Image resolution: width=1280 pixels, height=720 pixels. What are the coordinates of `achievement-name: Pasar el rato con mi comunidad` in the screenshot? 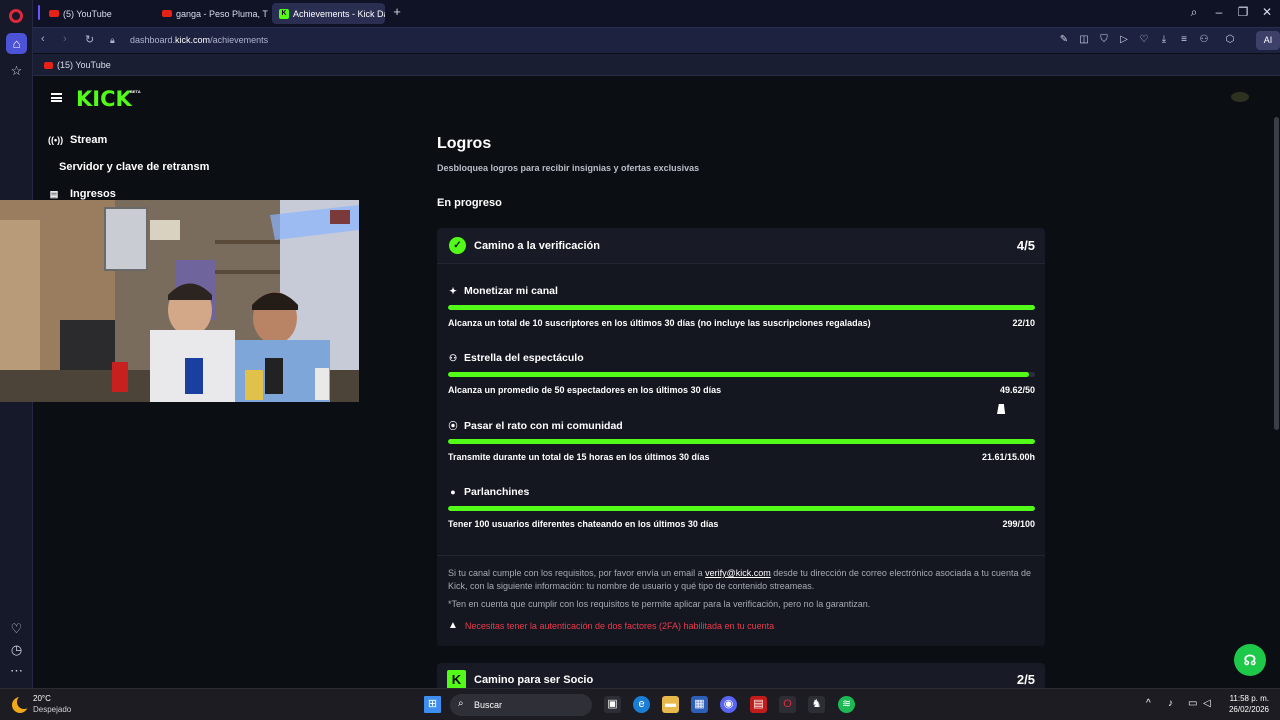 It's located at (543, 425).